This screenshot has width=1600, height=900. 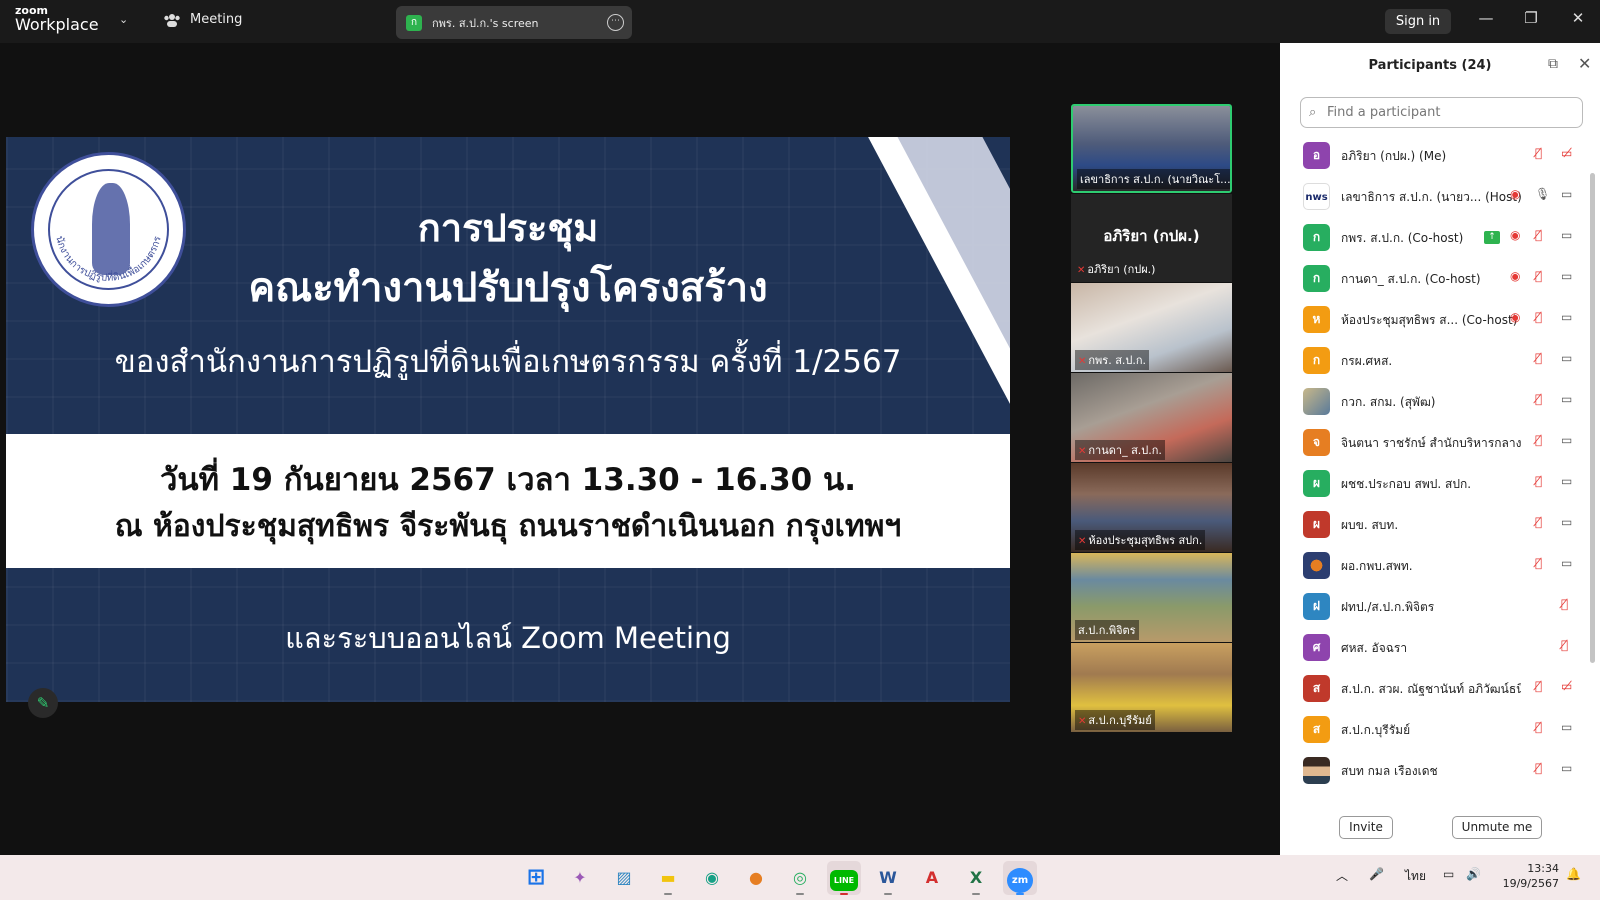 I want to click on edge-icon: ◉, so click(x=712, y=878).